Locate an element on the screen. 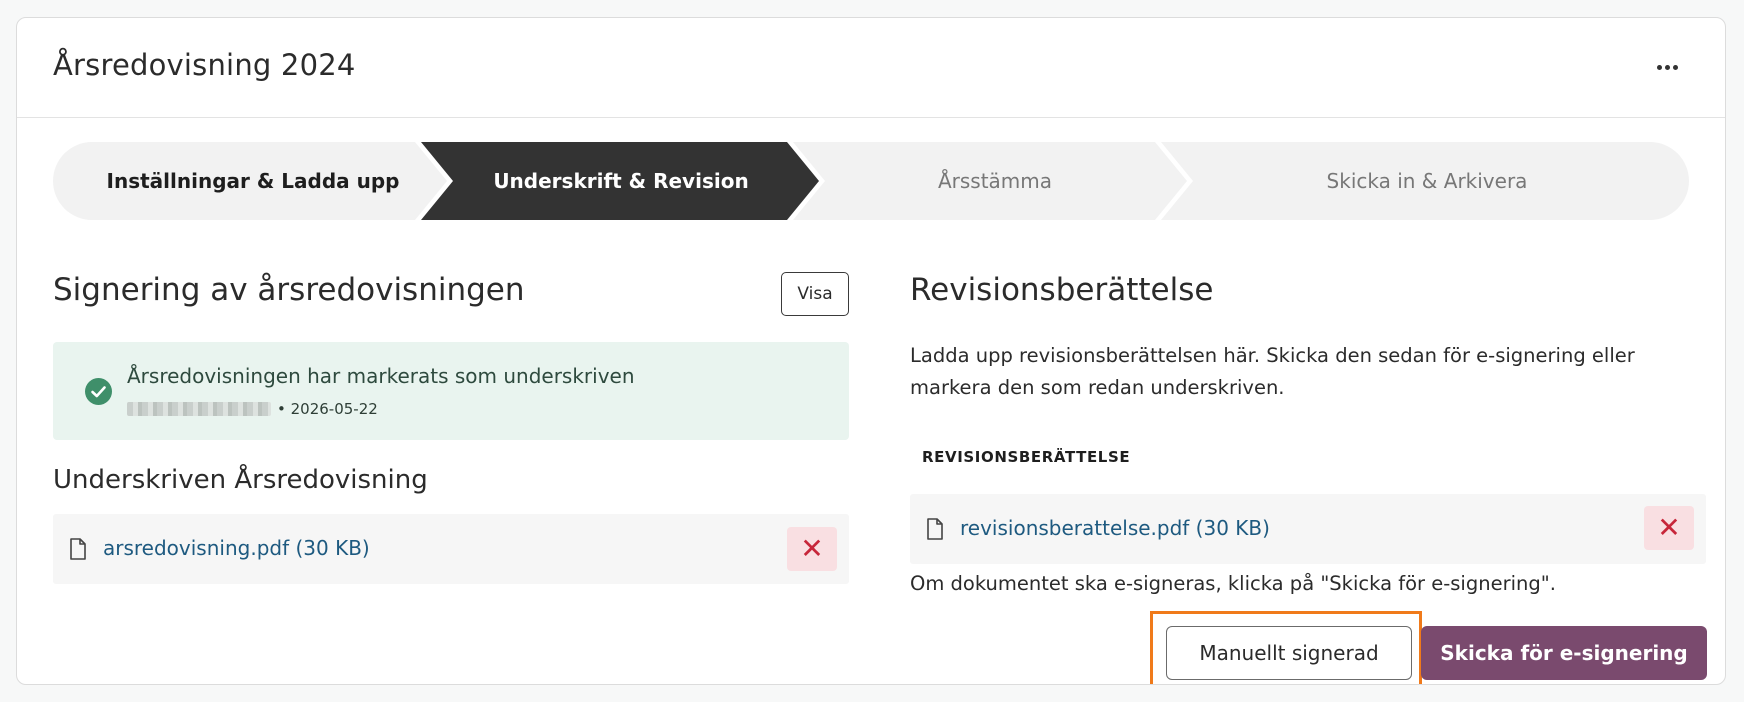 Image resolution: width=1744 pixels, height=702 pixels. redacted-signer-name is located at coordinates (199, 409).